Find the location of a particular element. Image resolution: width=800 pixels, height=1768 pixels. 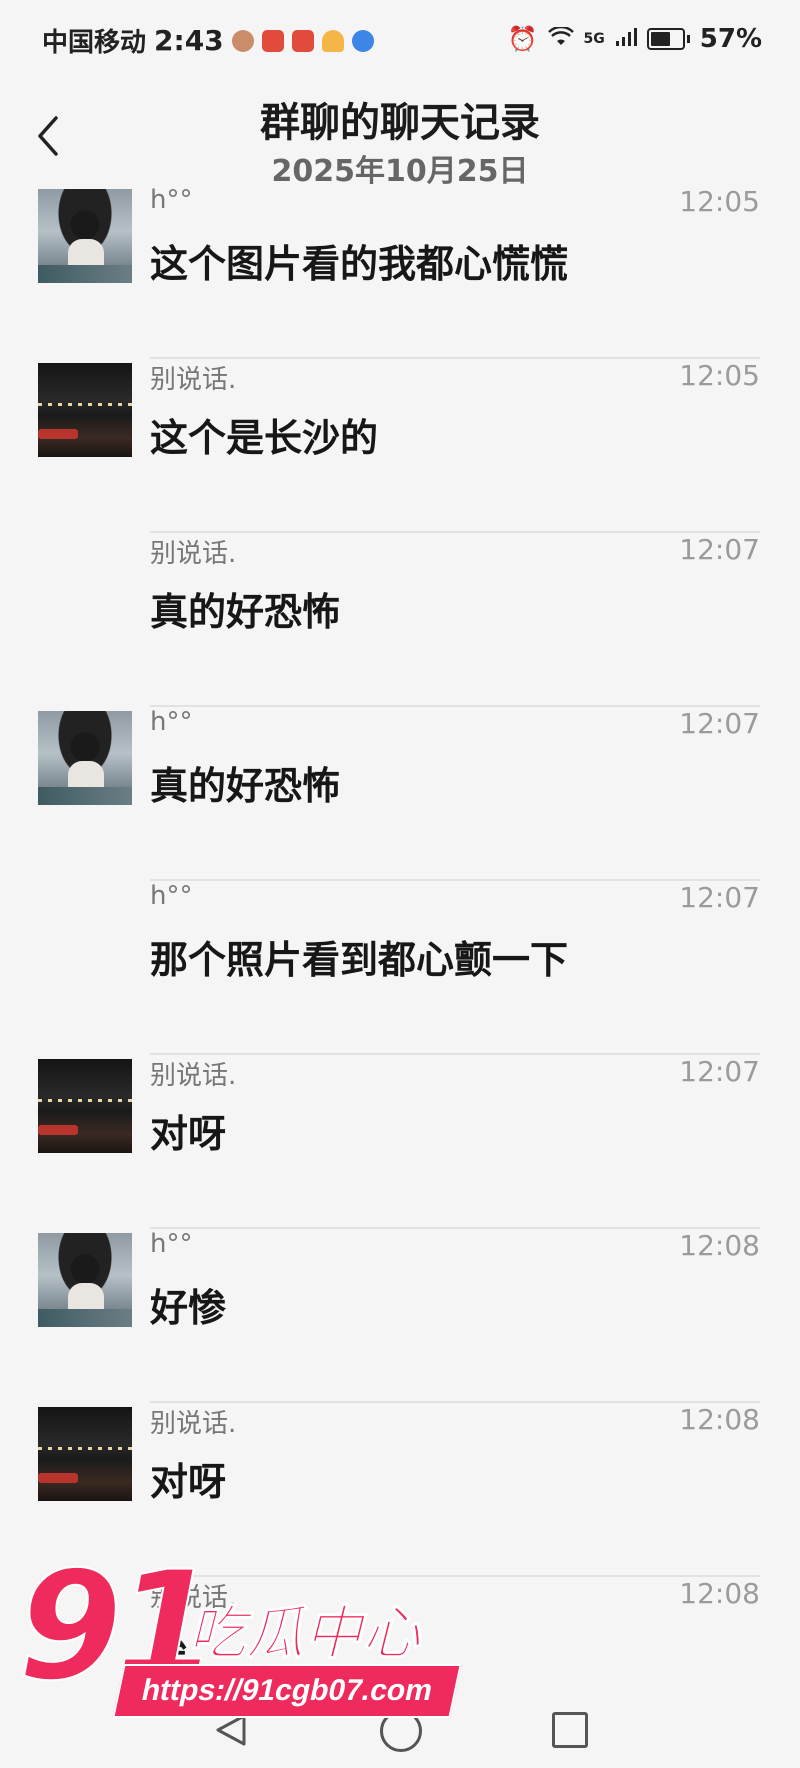

battery-percent: 57% is located at coordinates (730, 39).